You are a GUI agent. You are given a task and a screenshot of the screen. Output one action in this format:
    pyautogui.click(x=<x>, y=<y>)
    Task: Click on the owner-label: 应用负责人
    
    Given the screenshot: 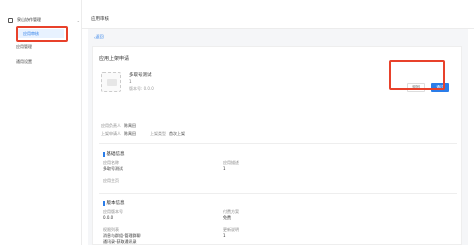 What is the action you would take?
    pyautogui.click(x=111, y=125)
    